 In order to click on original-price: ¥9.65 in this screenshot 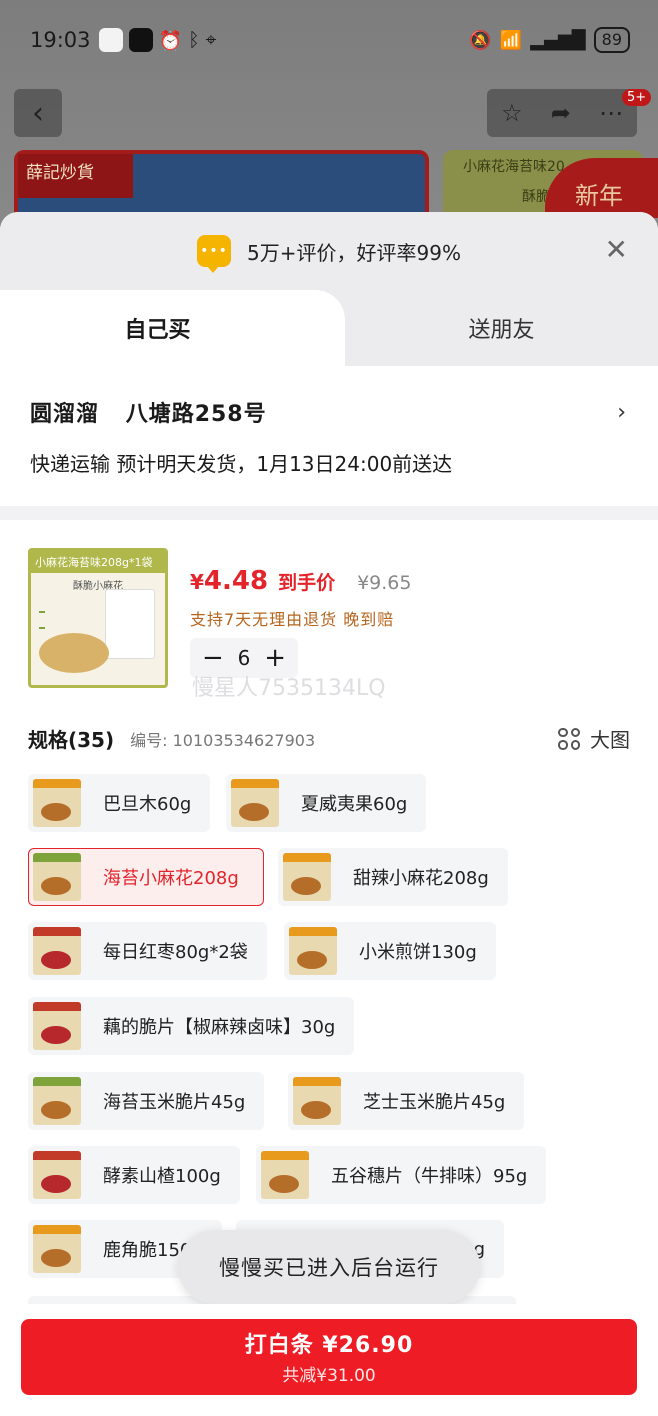, I will do `click(384, 583)`.